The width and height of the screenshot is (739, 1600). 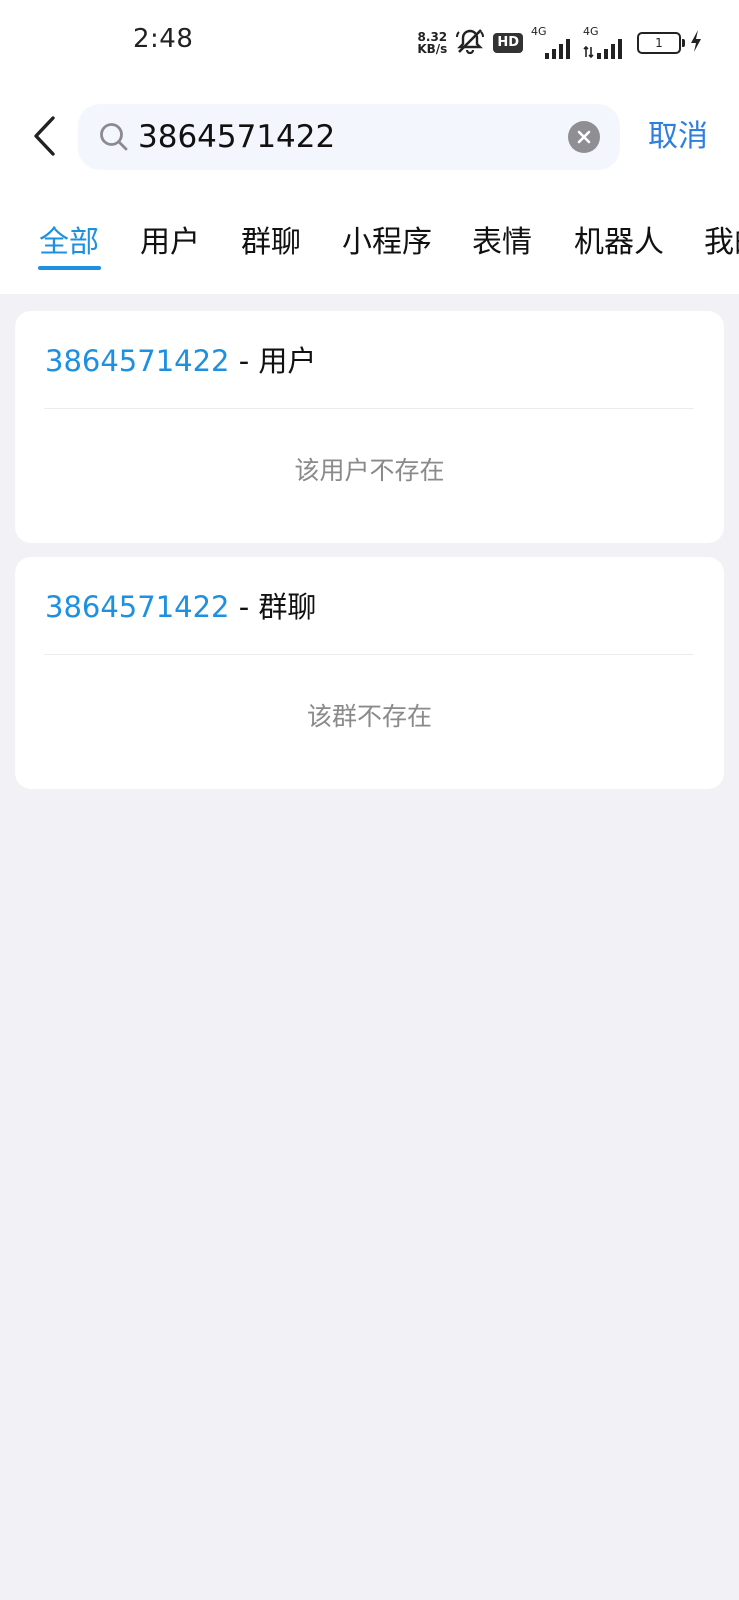 I want to click on result-type: - 用户, so click(x=273, y=361).